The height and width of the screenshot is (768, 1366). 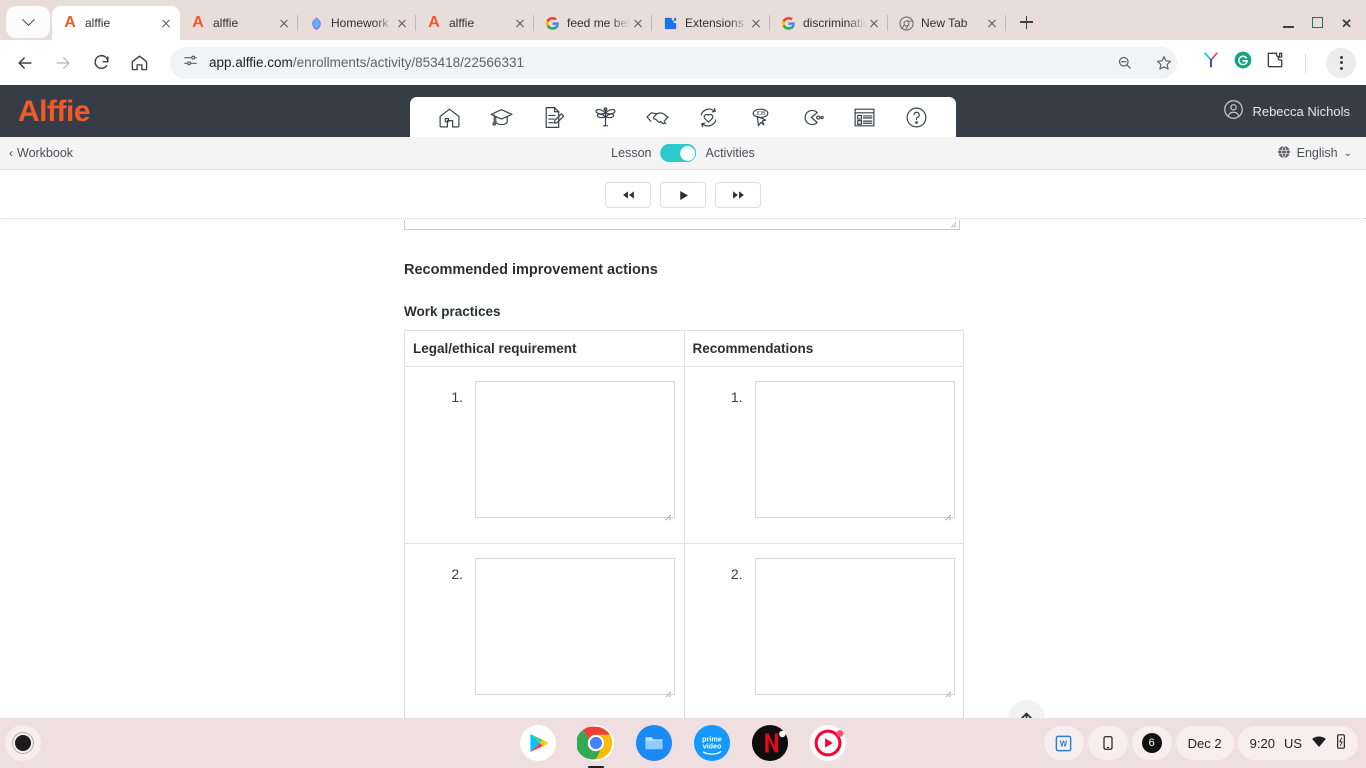 I want to click on back-arrow-icon, so click(x=25, y=63).